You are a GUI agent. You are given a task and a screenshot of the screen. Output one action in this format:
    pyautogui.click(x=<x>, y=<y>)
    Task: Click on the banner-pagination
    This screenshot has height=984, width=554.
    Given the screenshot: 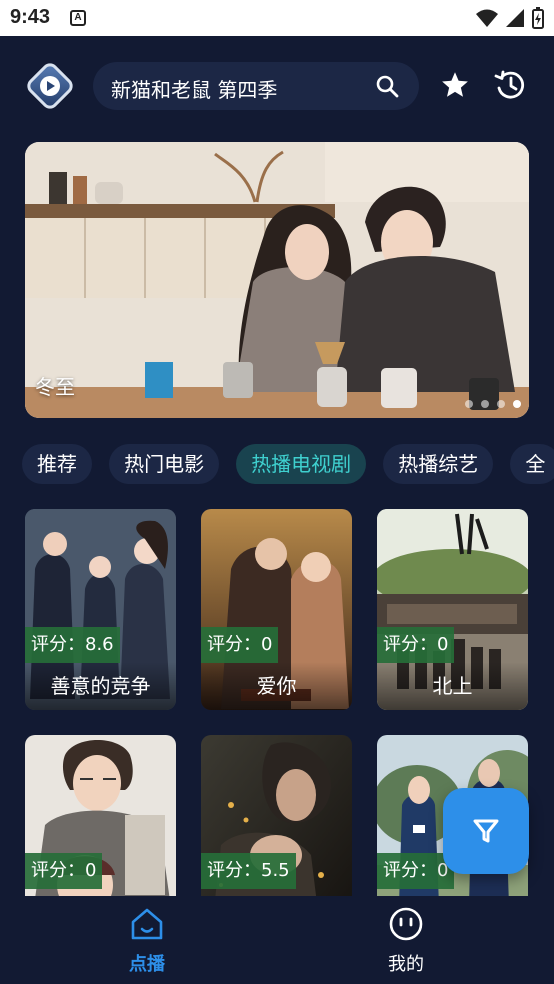 What is the action you would take?
    pyautogui.click(x=493, y=404)
    